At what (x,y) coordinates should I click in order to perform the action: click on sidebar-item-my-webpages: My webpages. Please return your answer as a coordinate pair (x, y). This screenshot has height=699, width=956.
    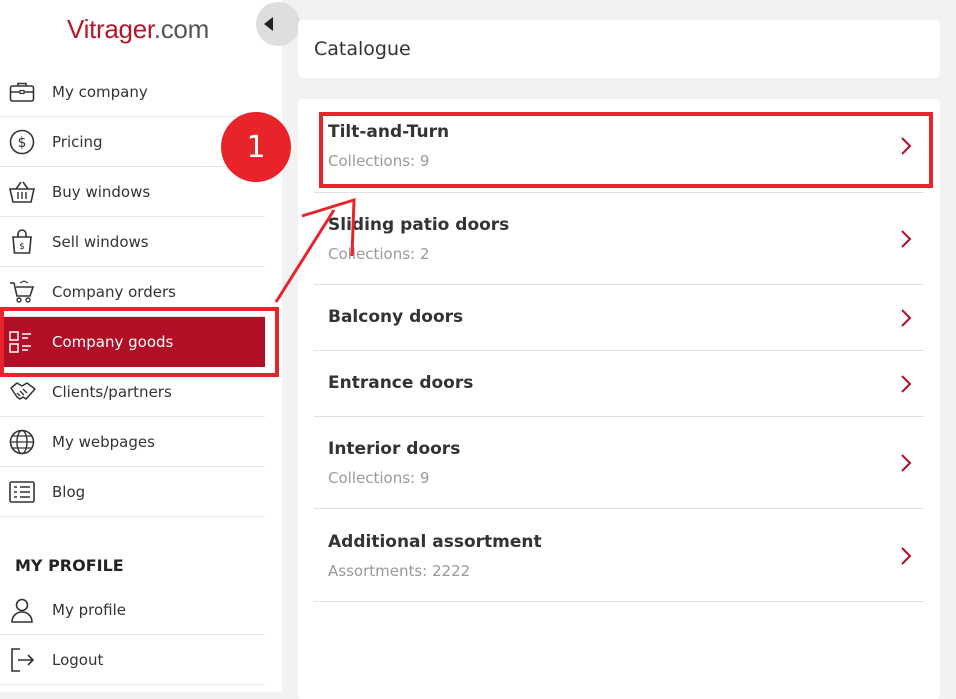
    Looking at the image, I should click on (132, 442).